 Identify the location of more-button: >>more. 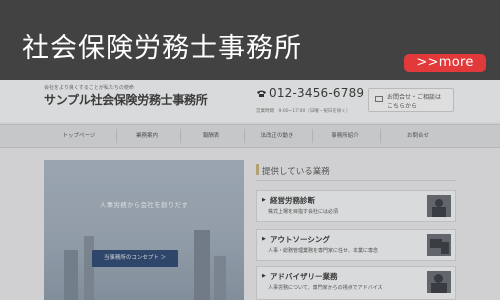
(445, 63).